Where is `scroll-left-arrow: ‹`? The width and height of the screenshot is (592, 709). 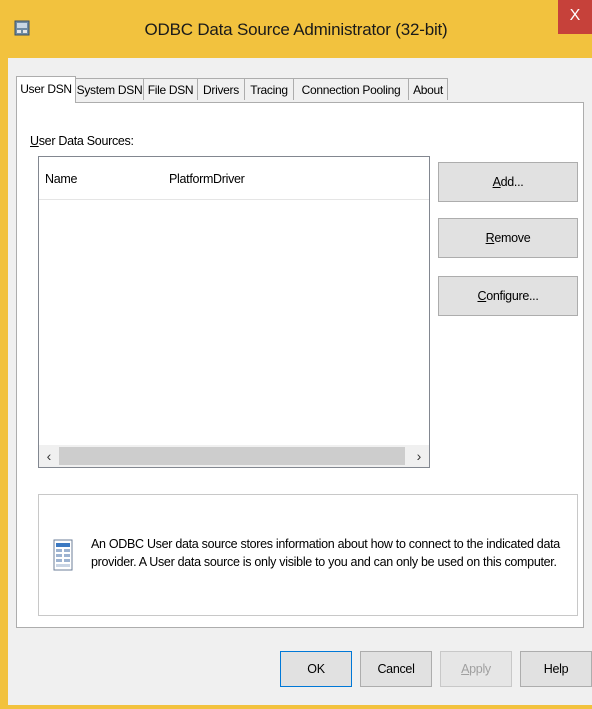
scroll-left-arrow: ‹ is located at coordinates (49, 456).